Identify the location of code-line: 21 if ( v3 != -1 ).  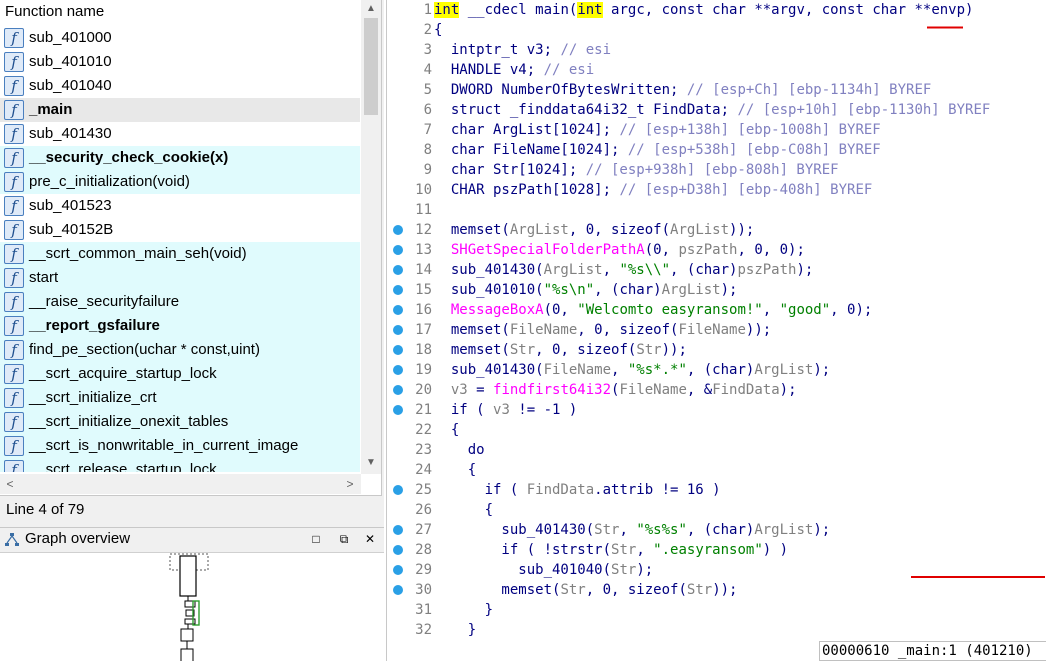
(716, 410).